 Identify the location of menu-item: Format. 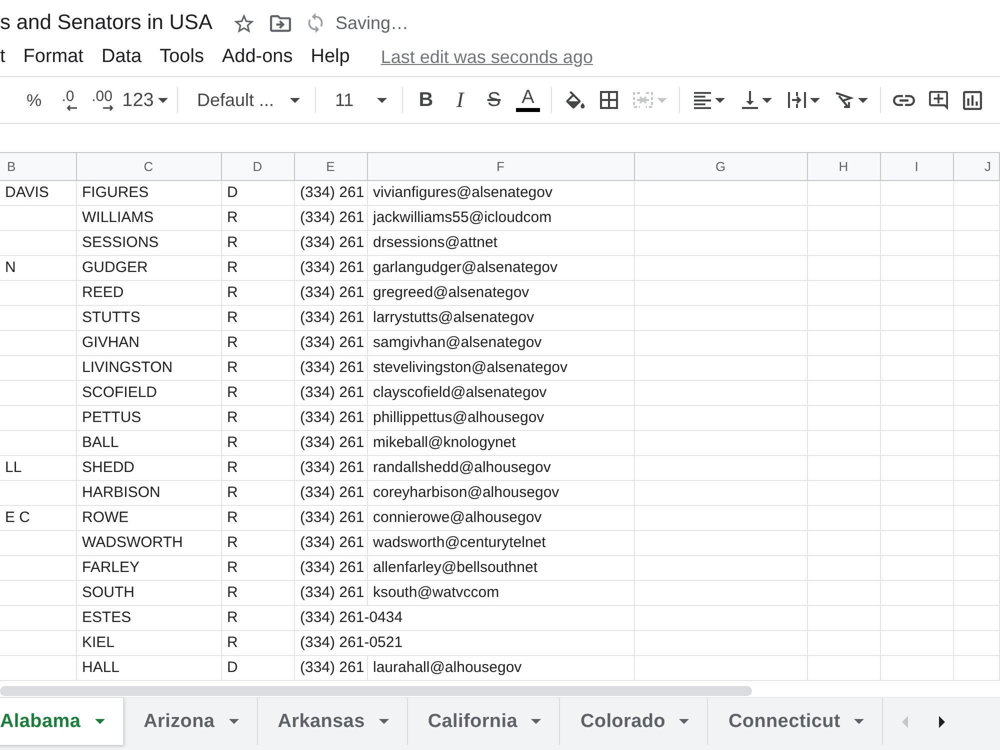
(53, 57).